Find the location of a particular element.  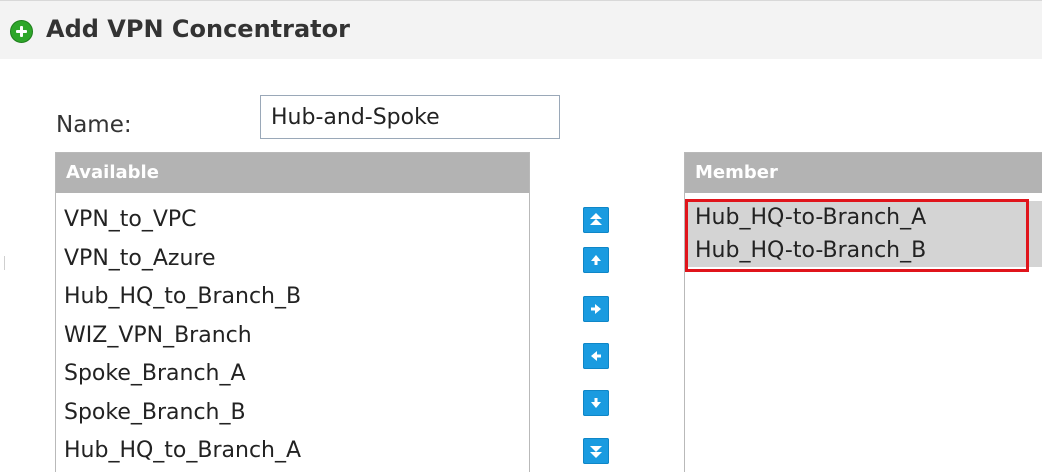

available-list-item: WIZ_VPN_Branch is located at coordinates (292, 336).